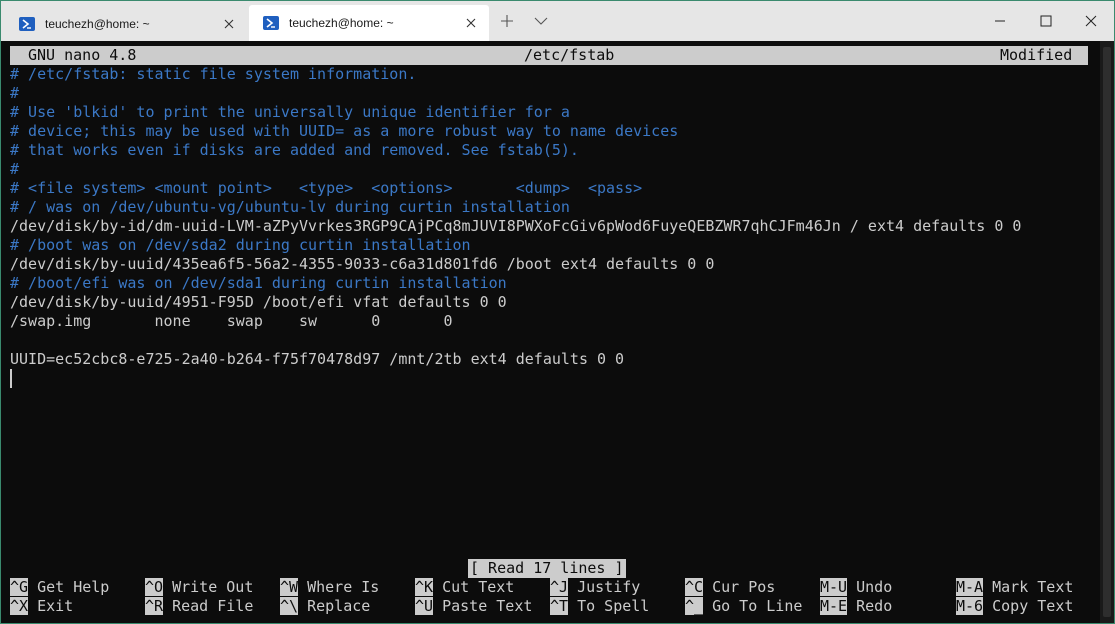 The image size is (1115, 624). I want to click on maximize-icon, so click(1046, 21).